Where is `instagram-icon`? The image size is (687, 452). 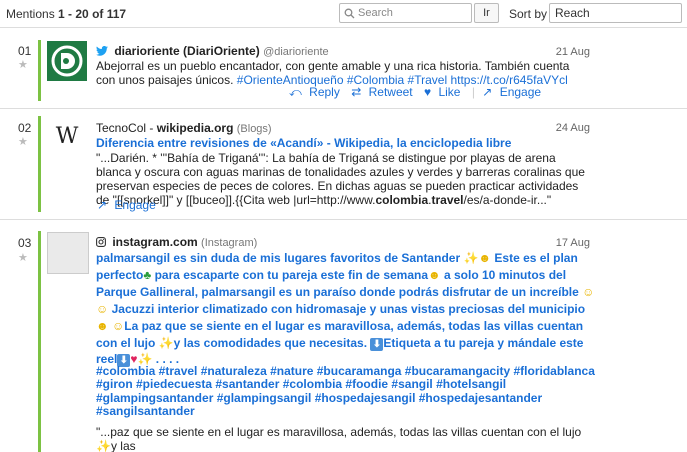 instagram-icon is located at coordinates (101, 242).